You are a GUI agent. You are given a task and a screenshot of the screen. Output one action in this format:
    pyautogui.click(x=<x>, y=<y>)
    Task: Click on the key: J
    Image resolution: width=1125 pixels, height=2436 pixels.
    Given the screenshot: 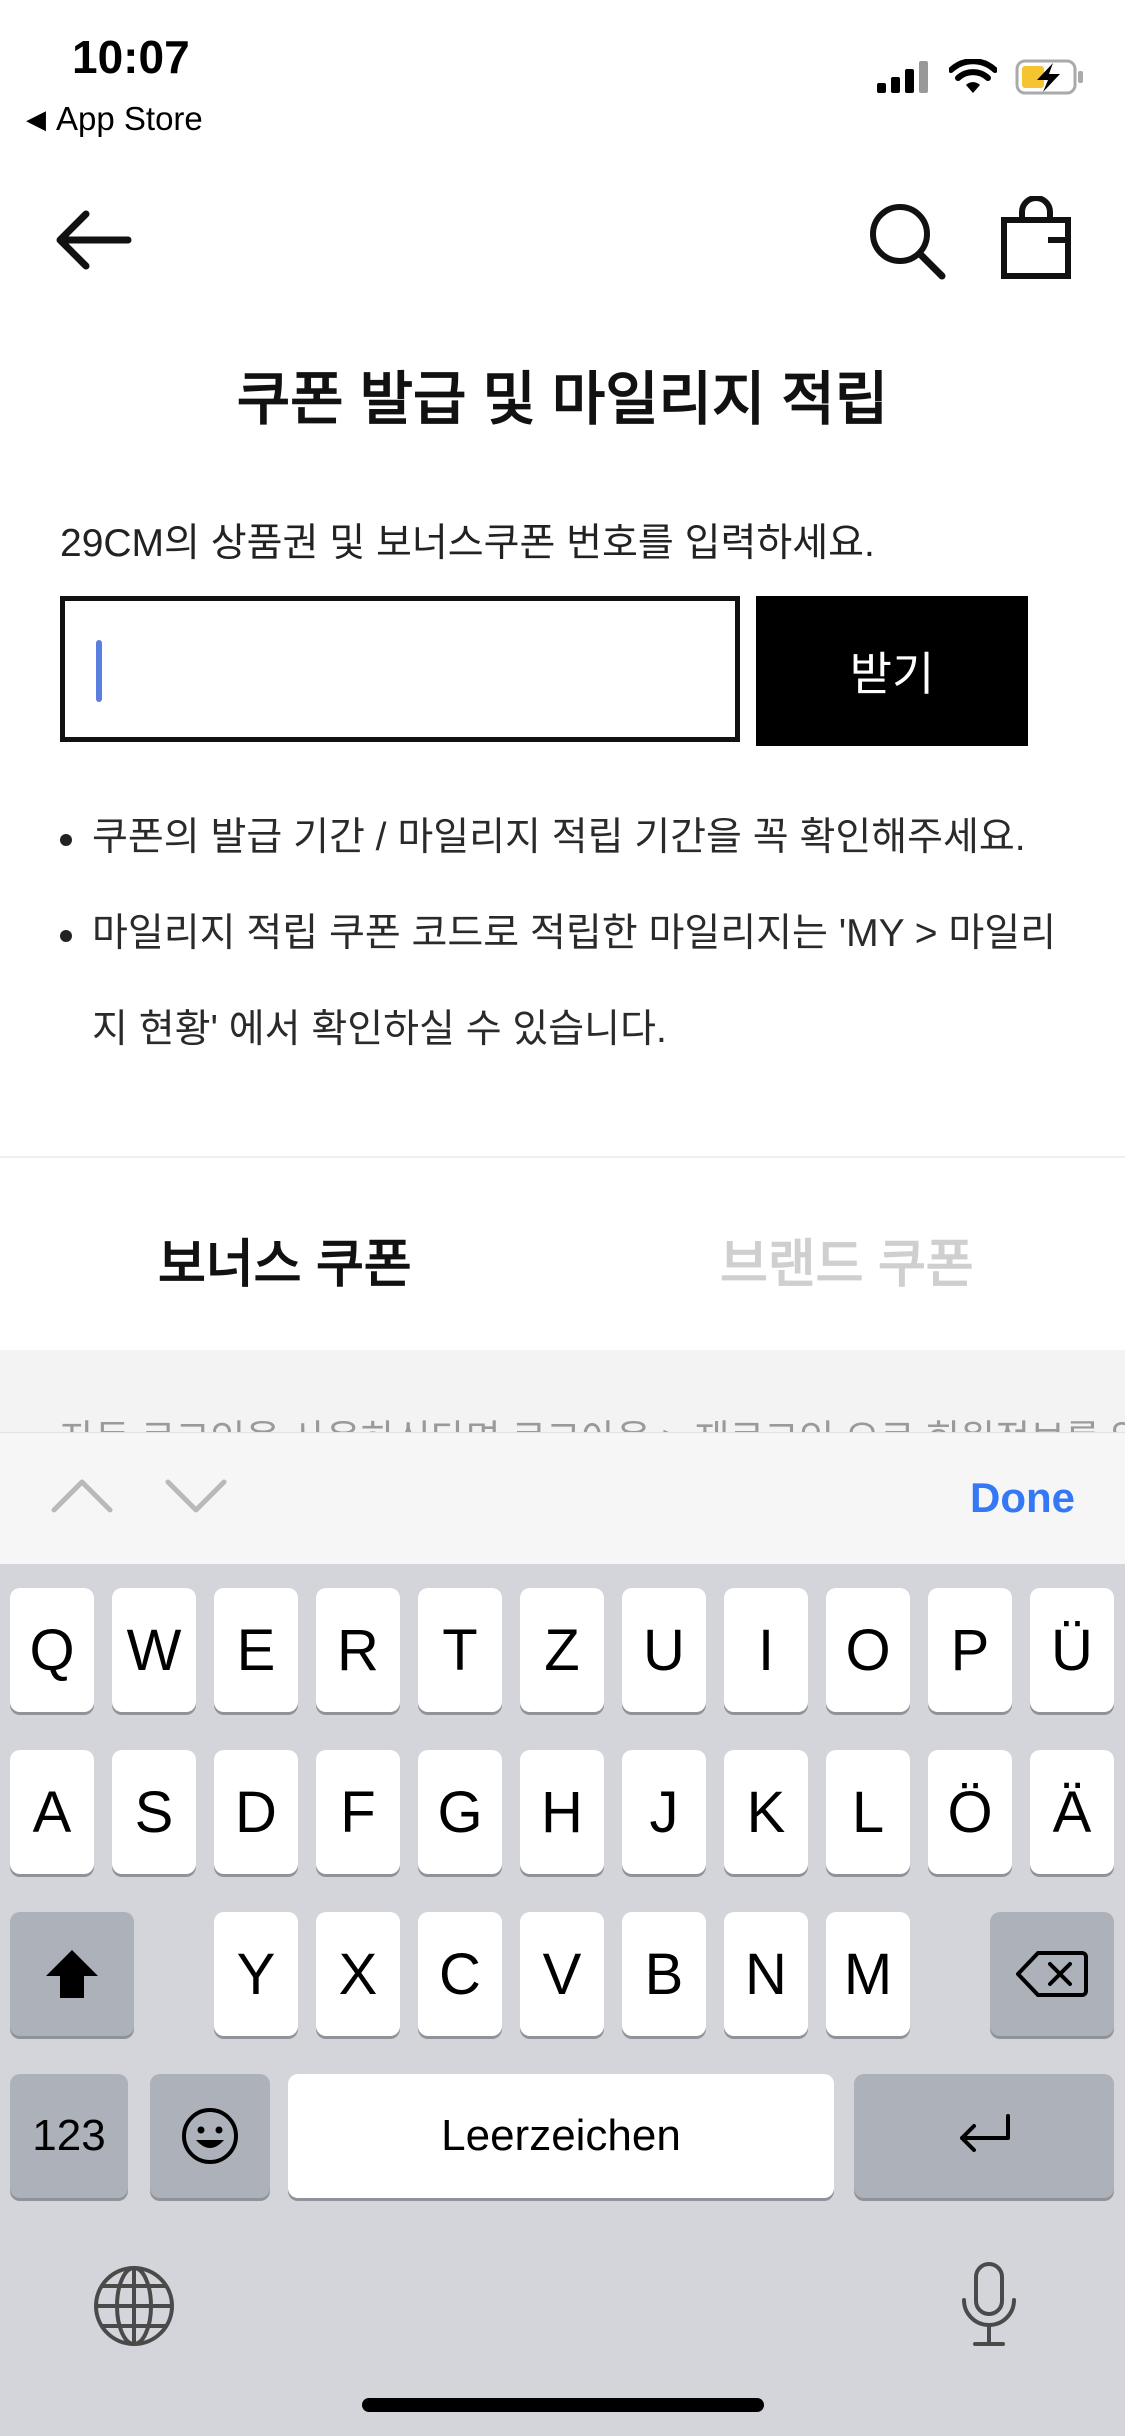 What is the action you would take?
    pyautogui.click(x=664, y=1812)
    